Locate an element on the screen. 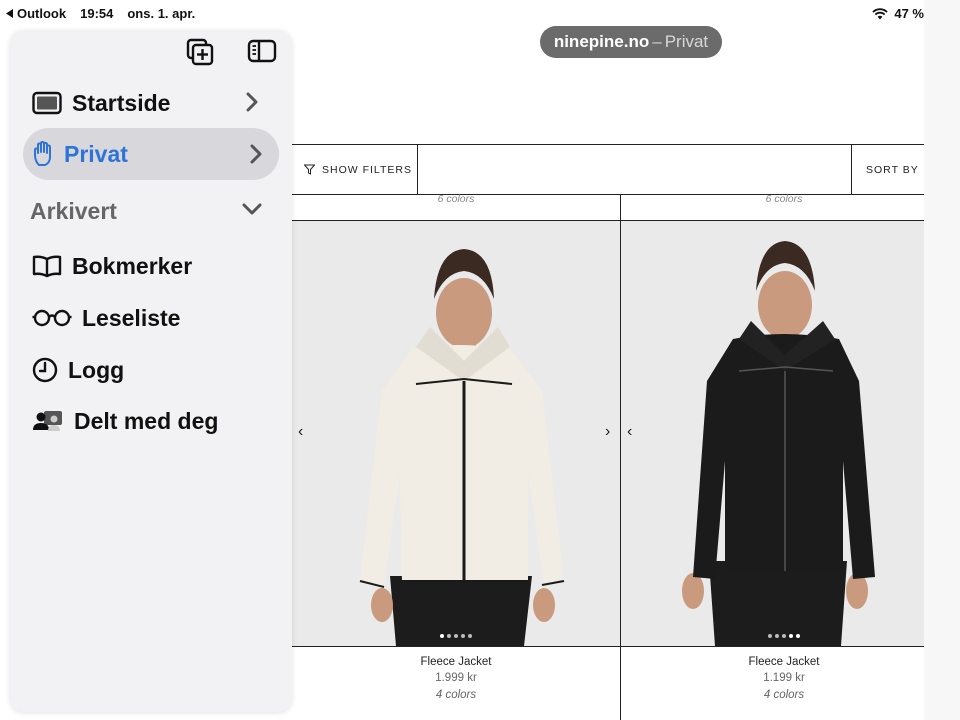 The width and height of the screenshot is (960, 720). sort-by-label: SORT BY is located at coordinates (892, 169).